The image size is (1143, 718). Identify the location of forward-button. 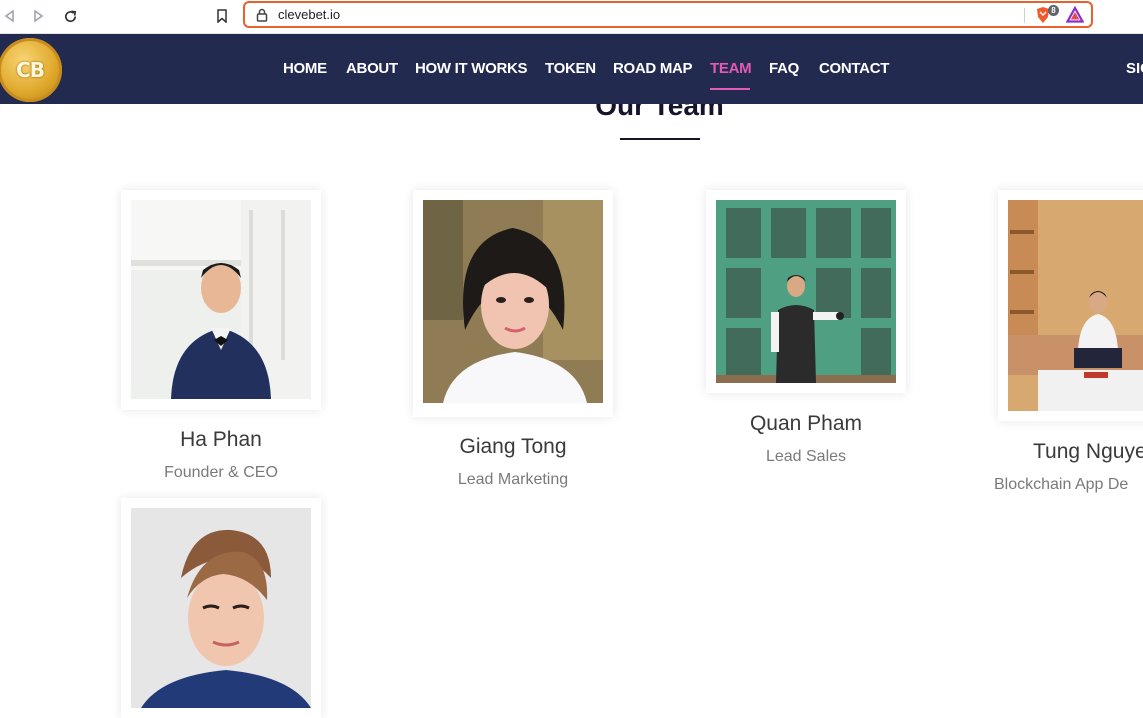
(38, 16).